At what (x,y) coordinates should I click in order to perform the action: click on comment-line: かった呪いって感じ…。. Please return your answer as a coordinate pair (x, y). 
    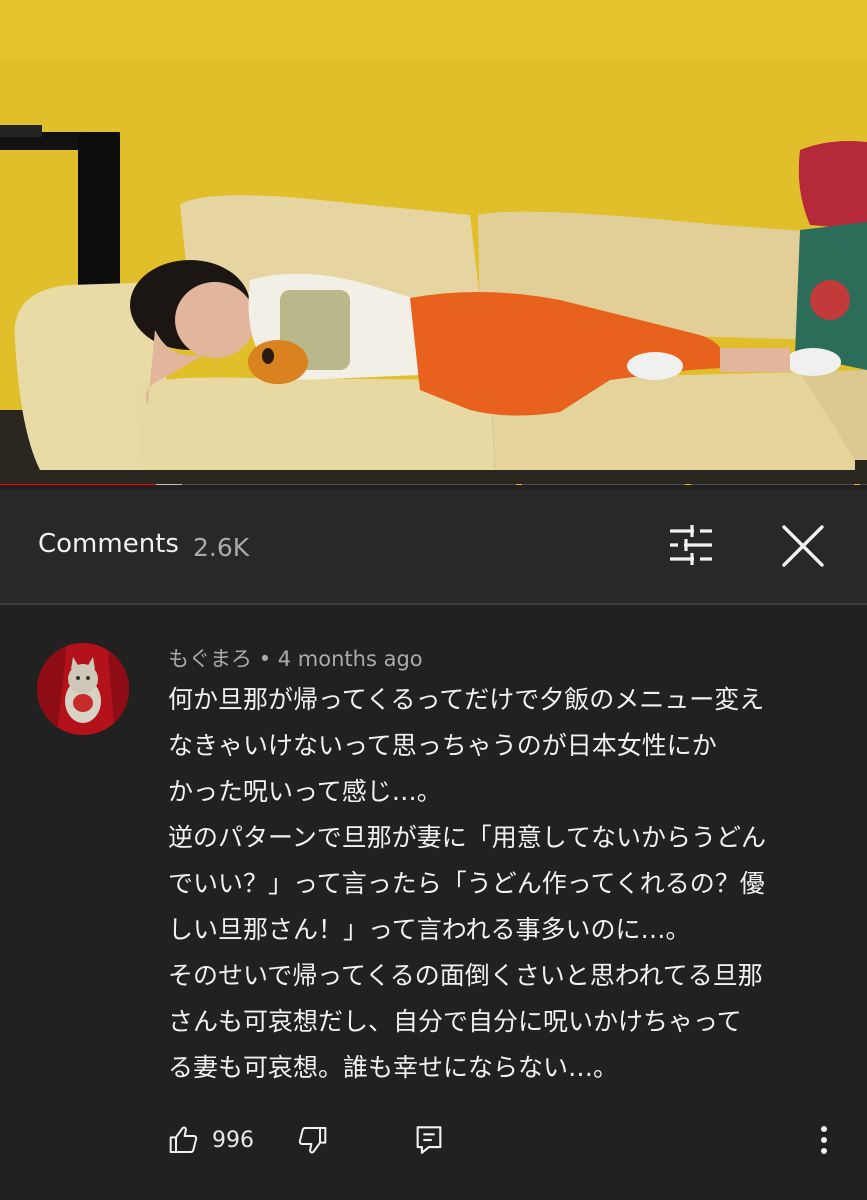
    Looking at the image, I should click on (305, 791).